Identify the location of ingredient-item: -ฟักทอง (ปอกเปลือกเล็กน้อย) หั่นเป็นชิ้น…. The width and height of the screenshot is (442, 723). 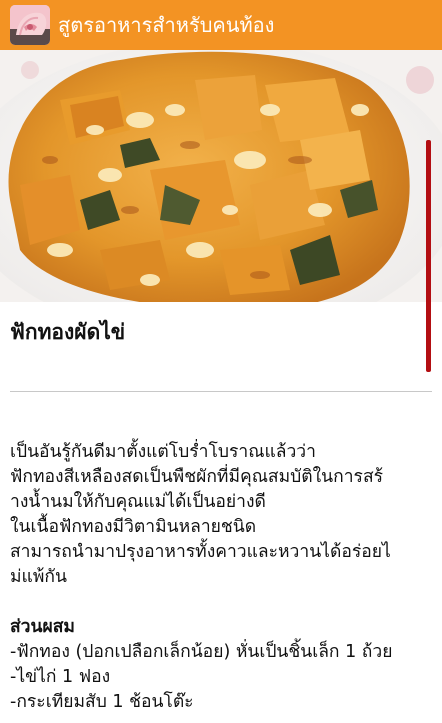
(201, 652).